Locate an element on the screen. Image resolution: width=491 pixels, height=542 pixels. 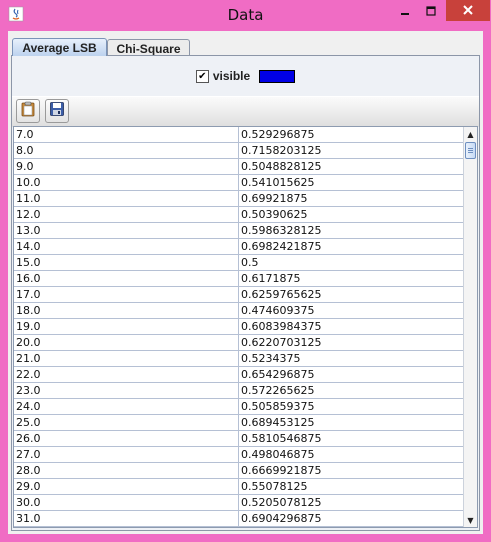
table-row: 28.0 0.6669921875 is located at coordinates (239, 471).